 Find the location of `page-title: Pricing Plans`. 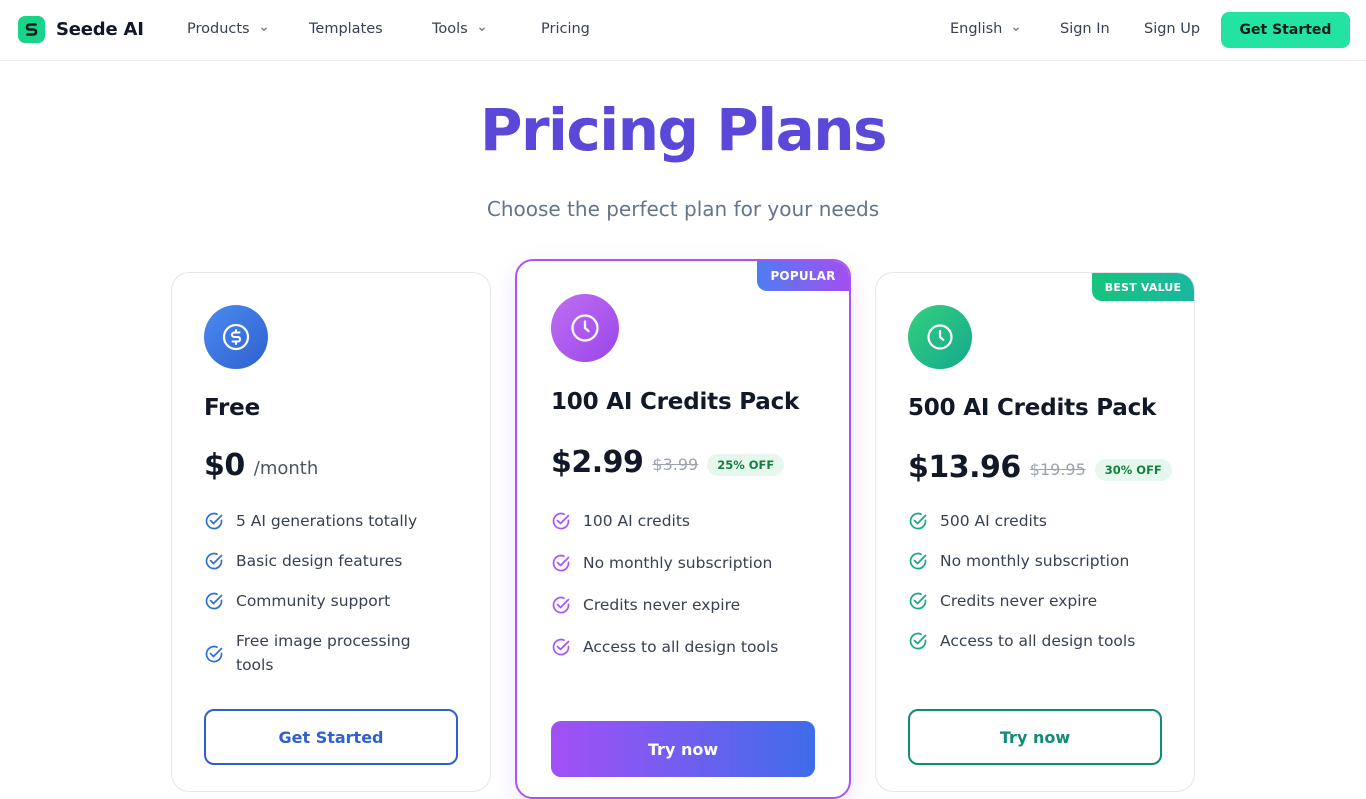

page-title: Pricing Plans is located at coordinates (683, 130).